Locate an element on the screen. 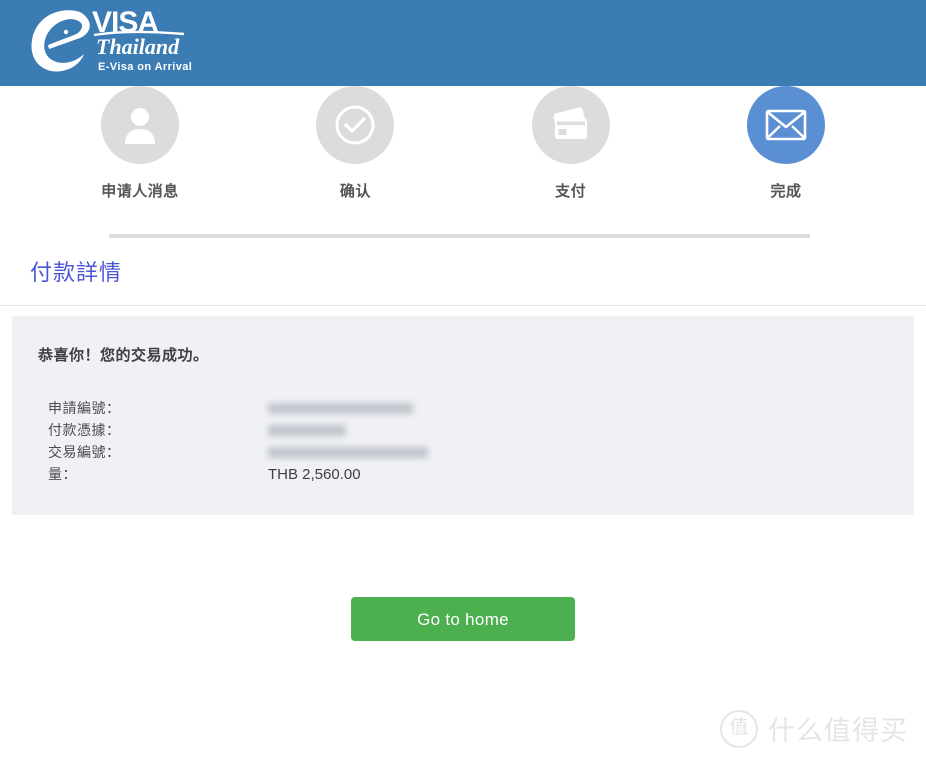 This screenshot has height=766, width=926. payment-receipt-value is located at coordinates (307, 430).